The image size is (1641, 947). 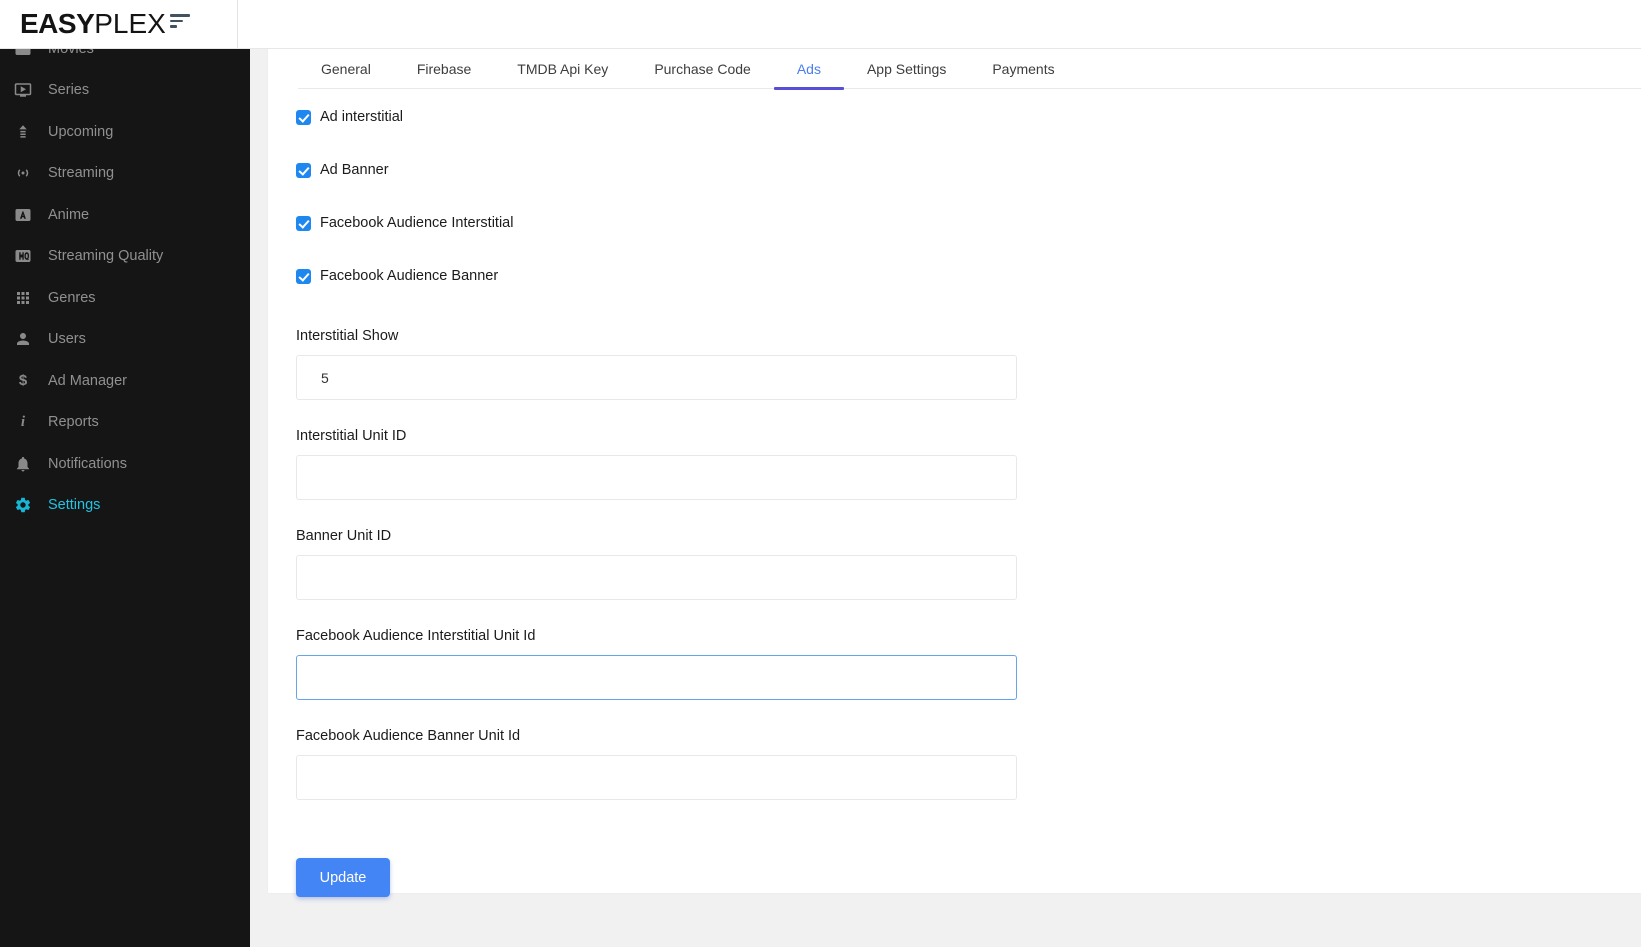 What do you see at coordinates (23, 132) in the screenshot?
I see `upcoming-icon` at bounding box center [23, 132].